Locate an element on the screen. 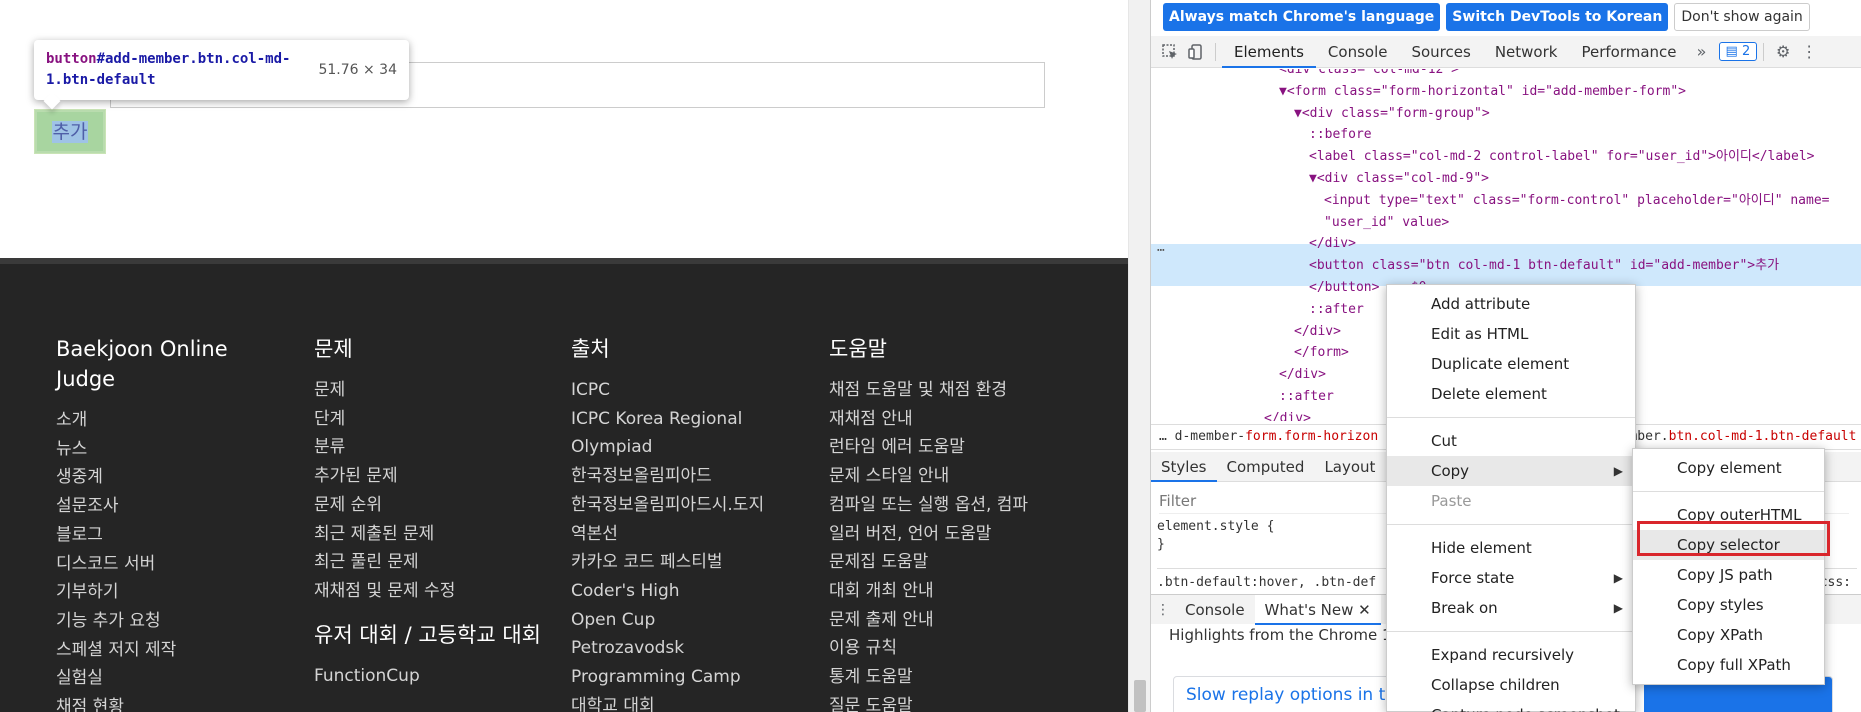 The width and height of the screenshot is (1861, 712). issues-badge: ▤ 2 is located at coordinates (1738, 51).